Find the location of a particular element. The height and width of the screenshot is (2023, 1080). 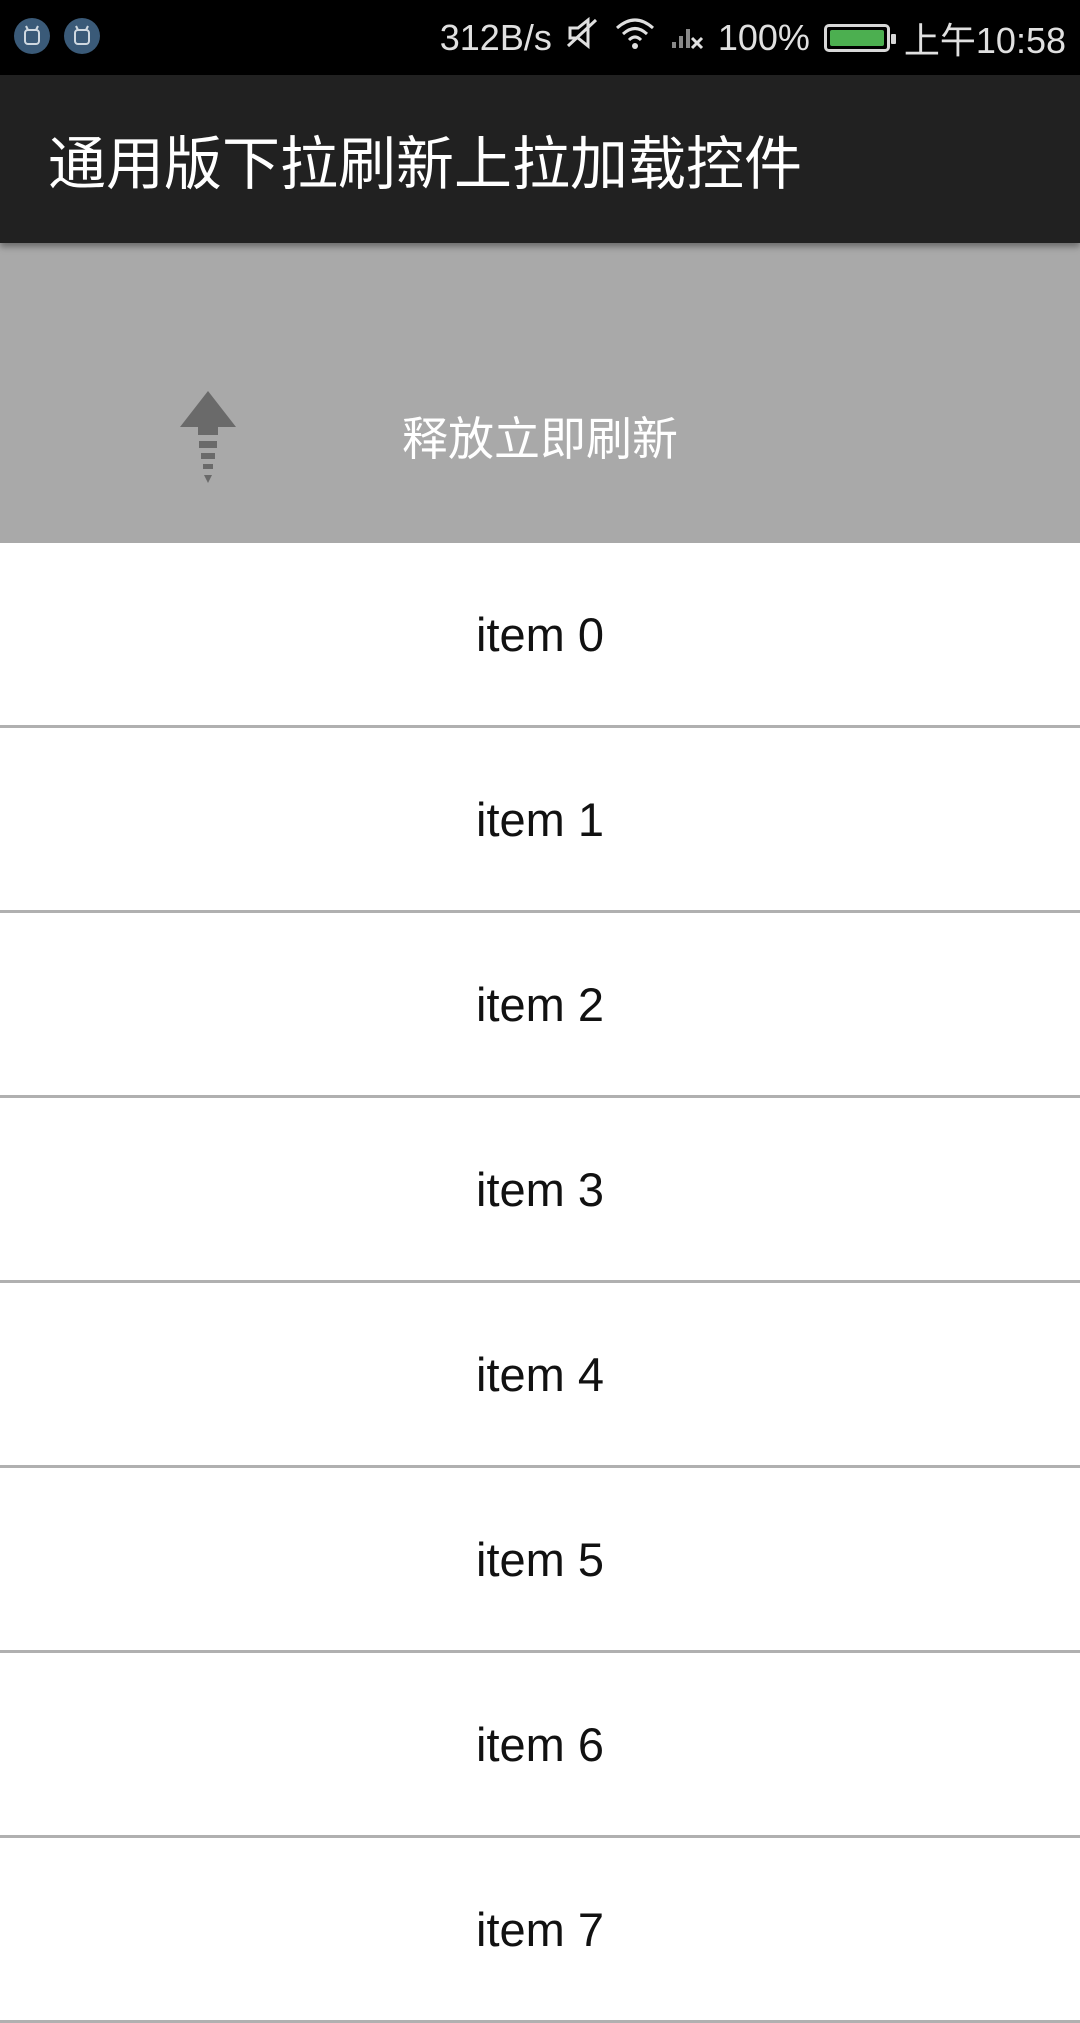

status-indicators: 312B/s 100% 上午10:58 is located at coordinates (753, 37).